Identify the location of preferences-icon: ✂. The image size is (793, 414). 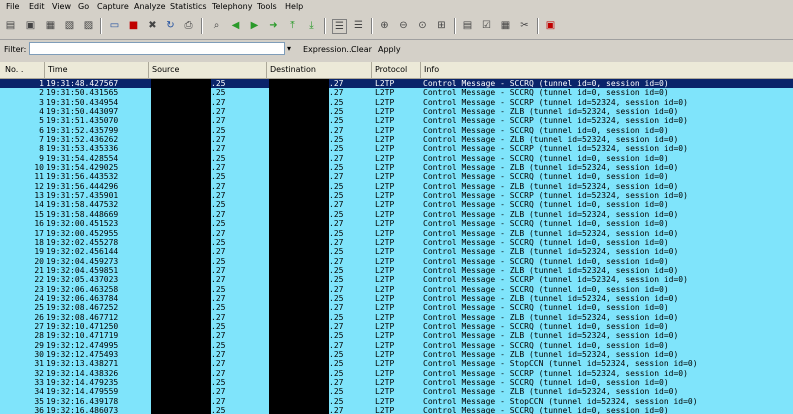
(524, 25).